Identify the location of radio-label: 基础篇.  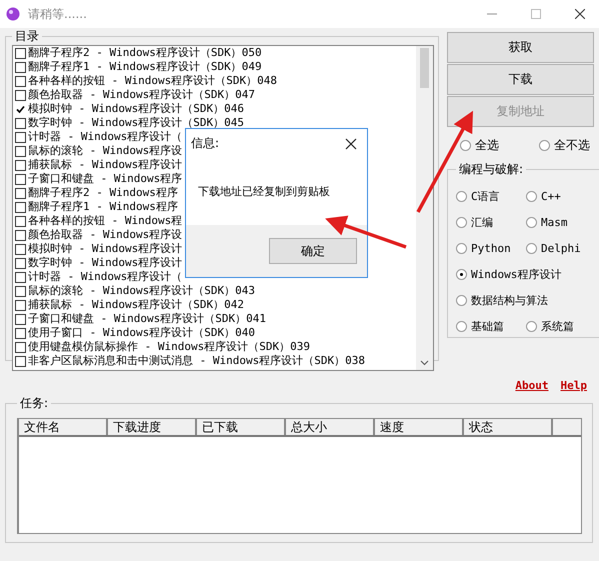
(487, 326).